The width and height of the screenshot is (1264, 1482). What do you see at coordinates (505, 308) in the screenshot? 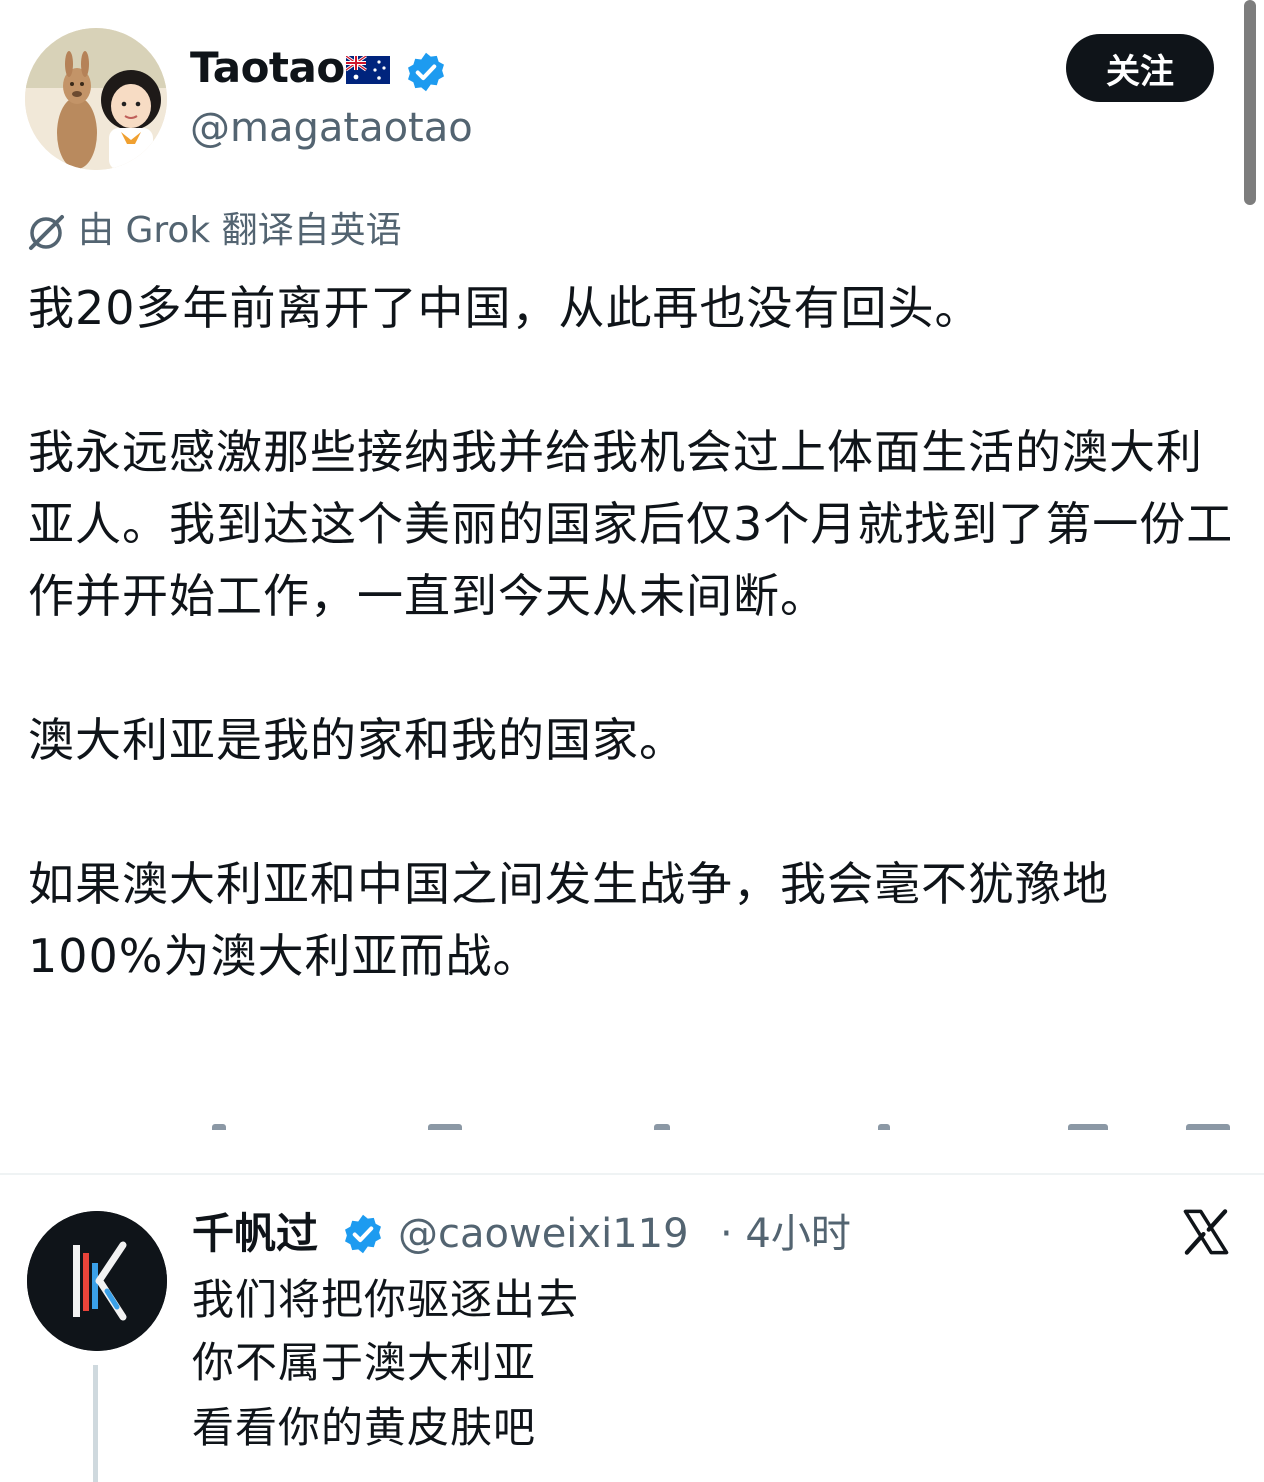
I see `tweet-paragraph: 我20多年前离开了中国，从此再也没有回头。` at bounding box center [505, 308].